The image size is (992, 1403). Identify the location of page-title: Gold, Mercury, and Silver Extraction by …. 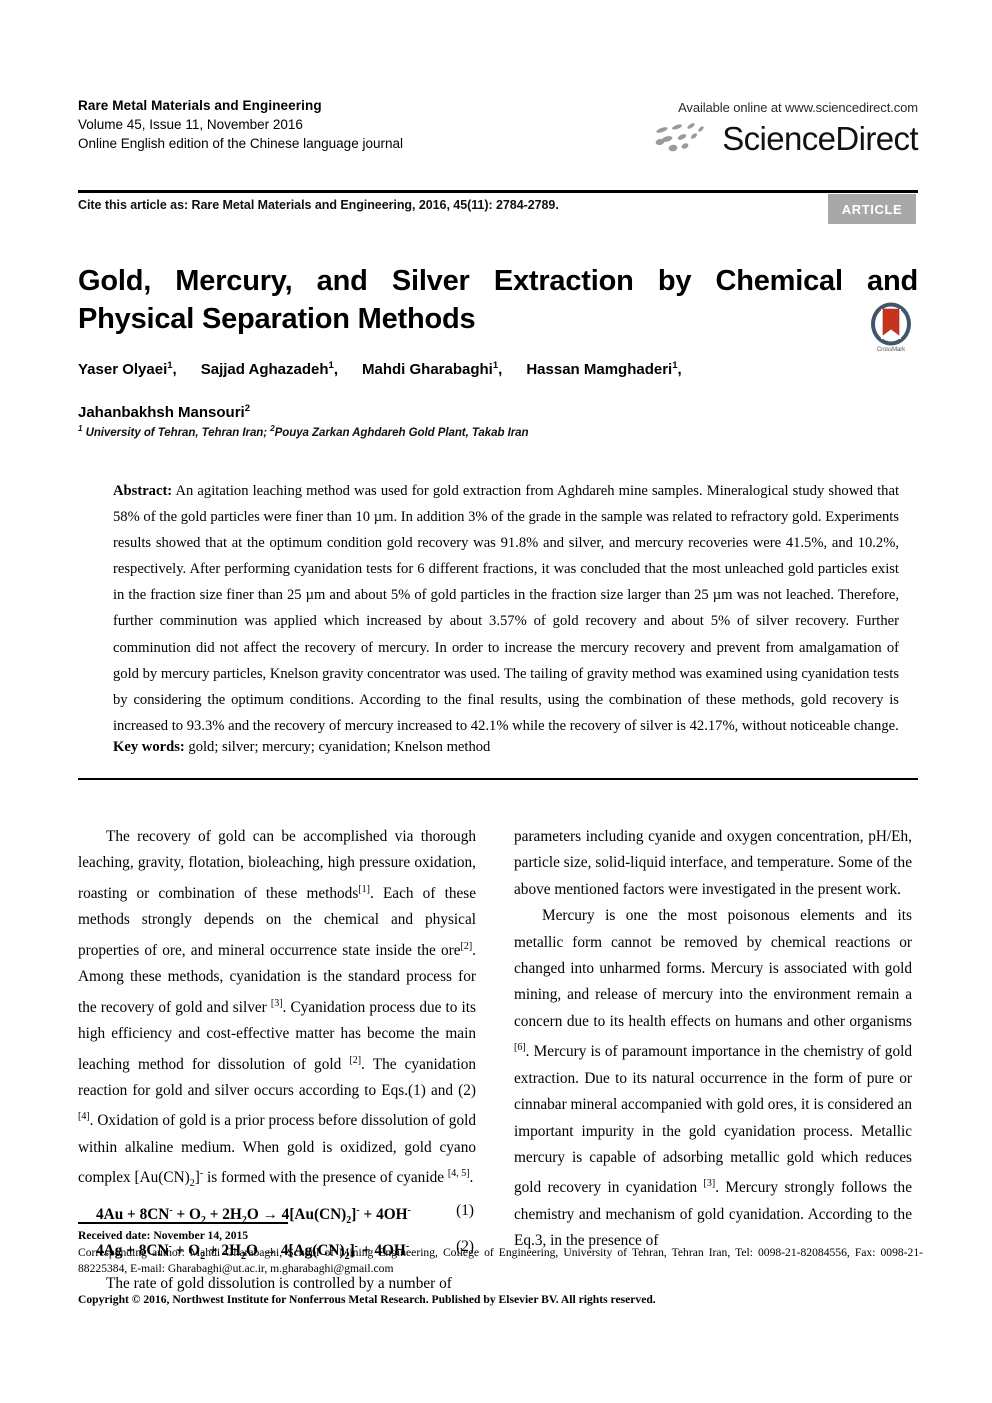
(498, 300).